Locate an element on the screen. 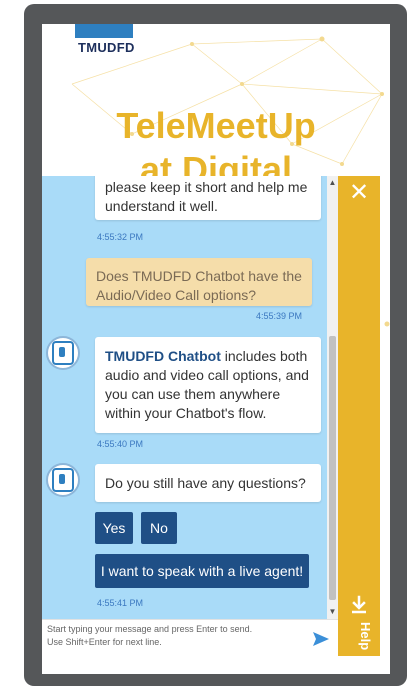 This screenshot has width=413, height=686. download-icon is located at coordinates (359, 605).